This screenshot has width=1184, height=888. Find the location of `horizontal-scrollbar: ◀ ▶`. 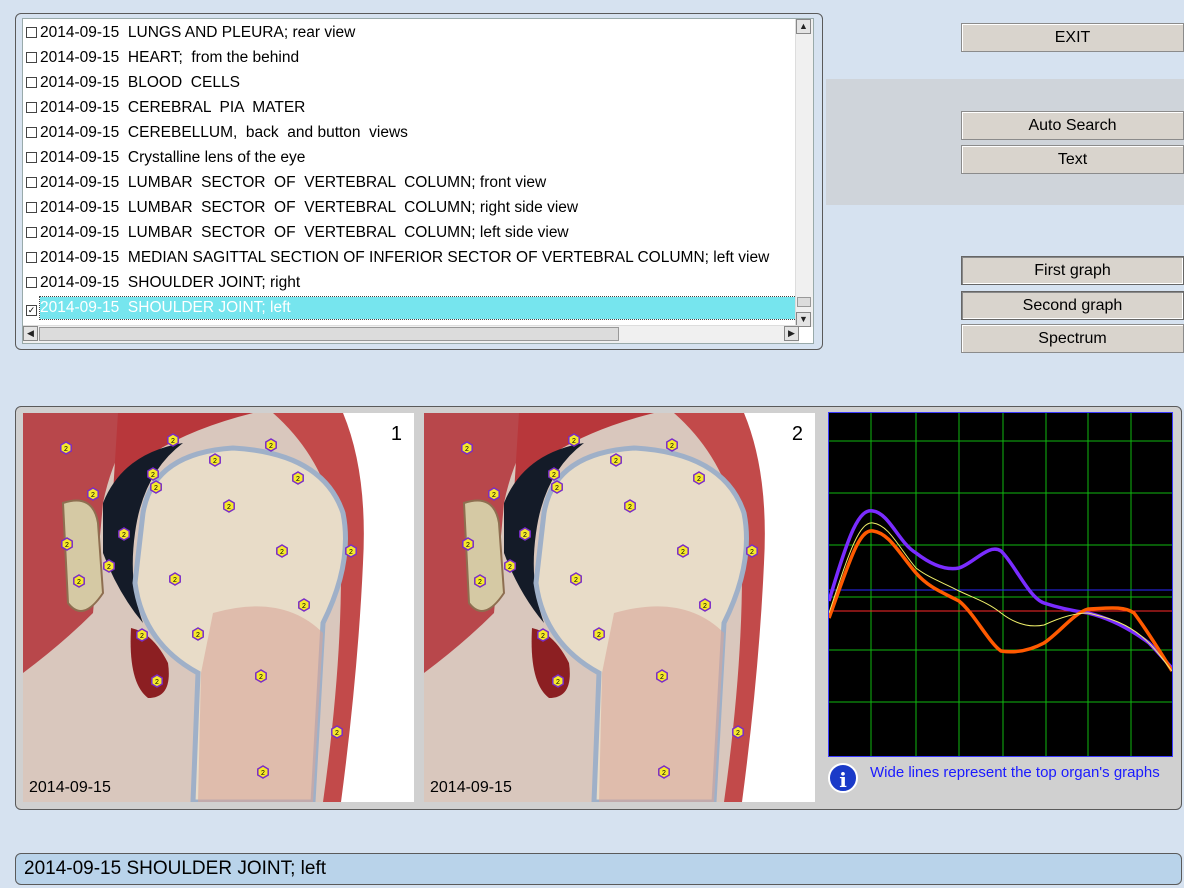

horizontal-scrollbar: ◀ ▶ is located at coordinates (411, 334).